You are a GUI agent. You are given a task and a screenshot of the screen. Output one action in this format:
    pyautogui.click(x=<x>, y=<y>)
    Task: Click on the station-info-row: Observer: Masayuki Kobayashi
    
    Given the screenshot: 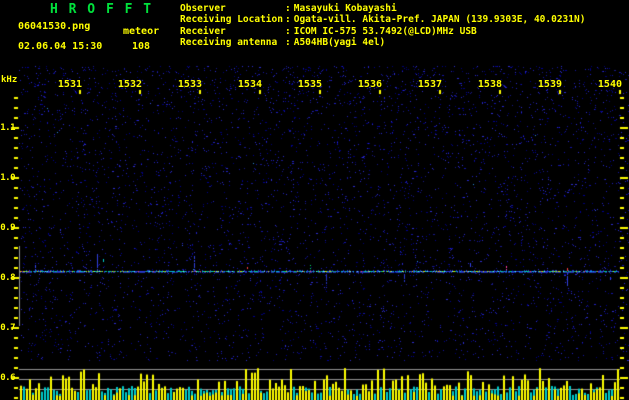 What is the action you would take?
    pyautogui.click(x=382, y=8)
    